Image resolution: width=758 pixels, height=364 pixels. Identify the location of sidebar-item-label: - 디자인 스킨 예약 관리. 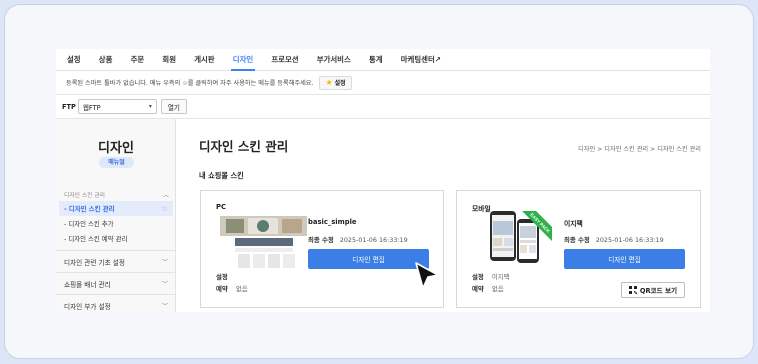
(96, 239).